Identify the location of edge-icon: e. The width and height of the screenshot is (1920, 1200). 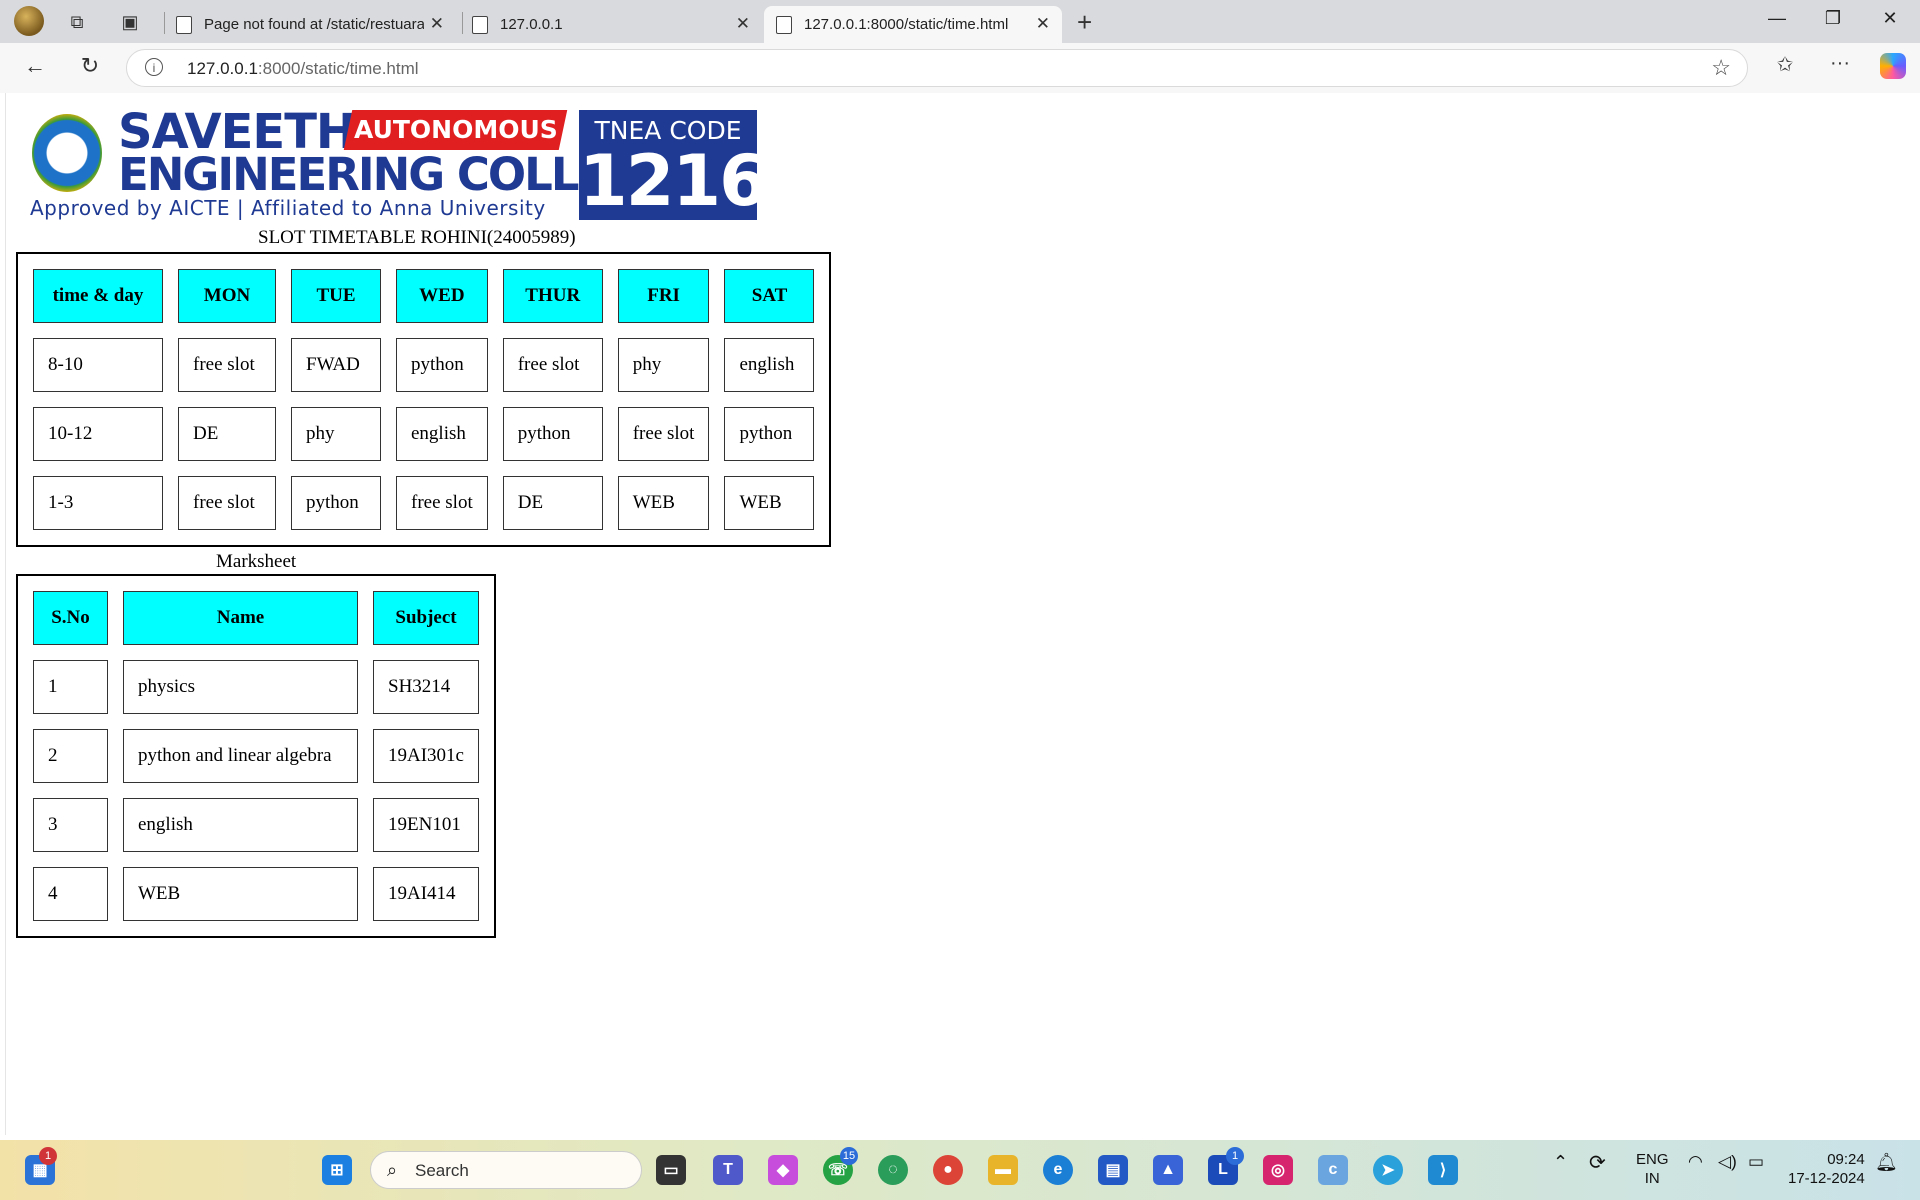
(1058, 1170).